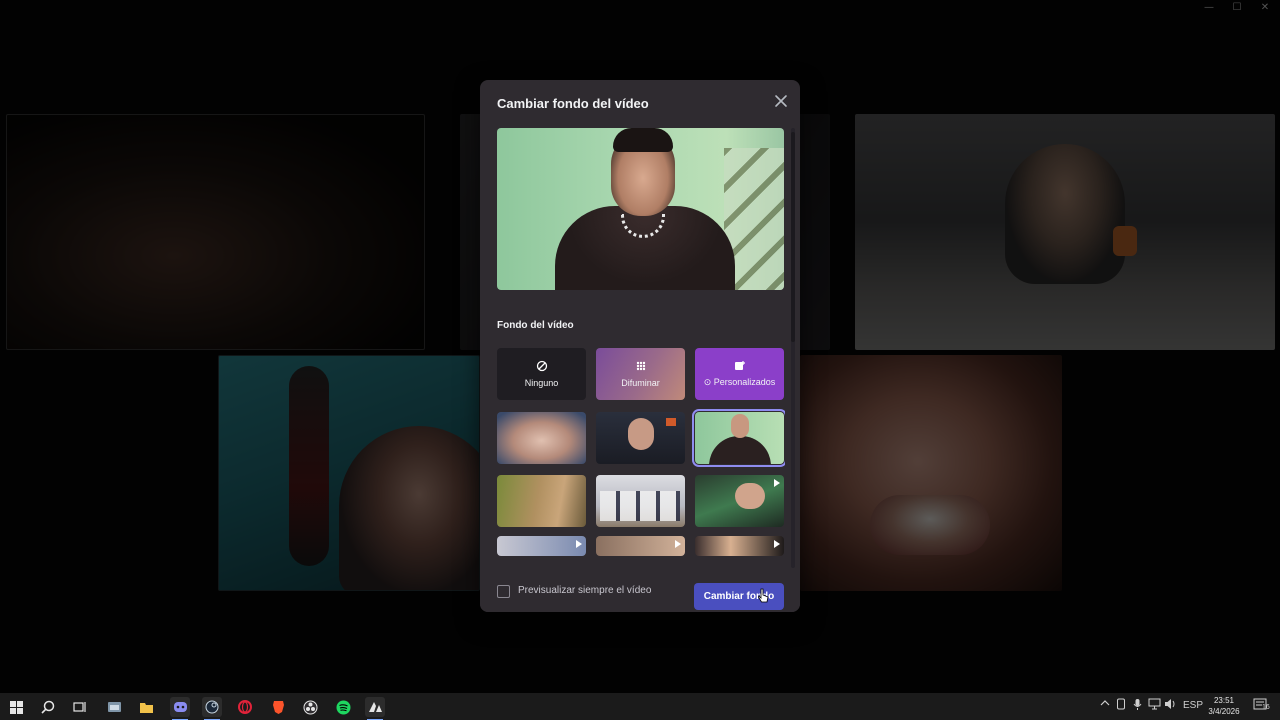  Describe the element at coordinates (310, 707) in the screenshot. I see `obs-icon` at that location.